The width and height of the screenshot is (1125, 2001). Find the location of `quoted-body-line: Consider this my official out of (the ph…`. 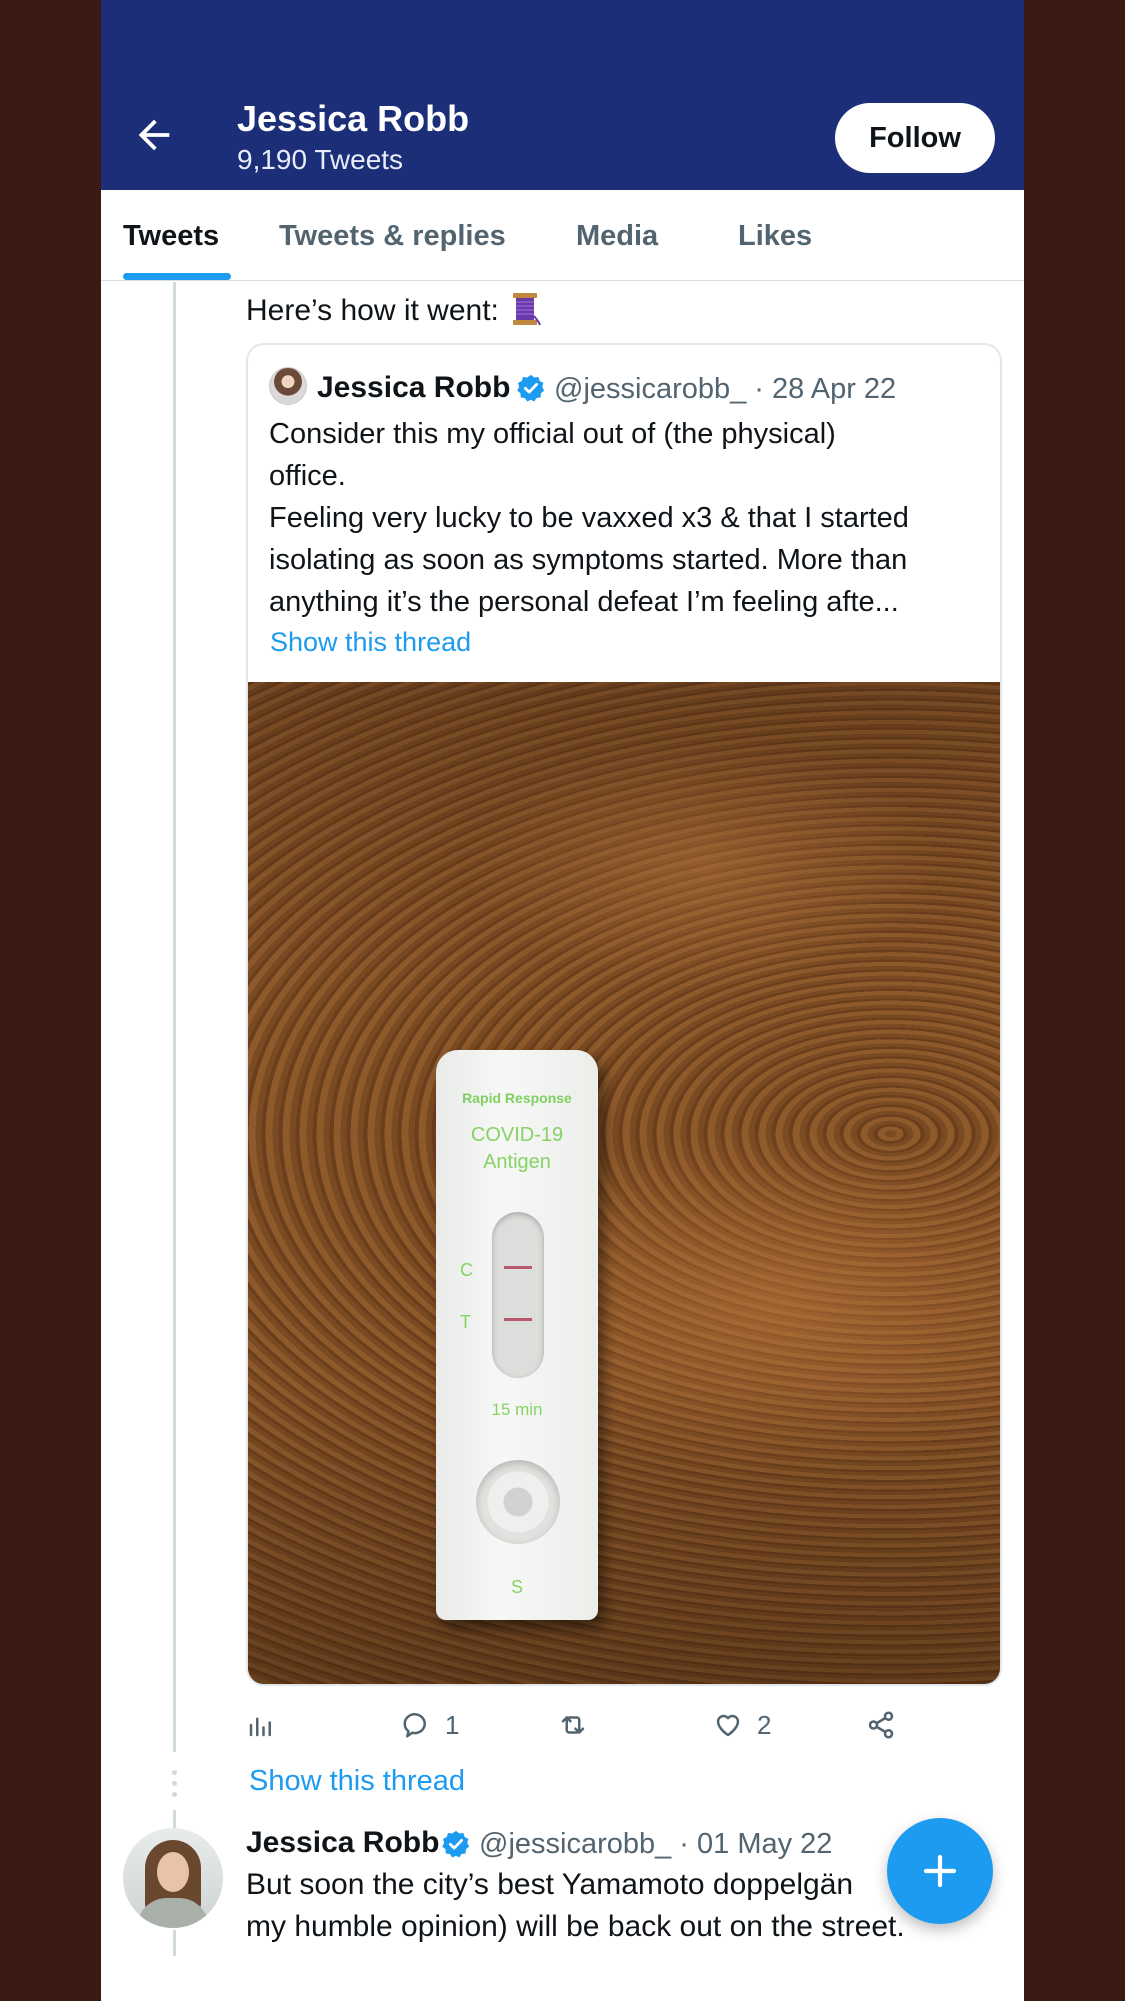

quoted-body-line: Consider this my official out of (the ph… is located at coordinates (552, 434).